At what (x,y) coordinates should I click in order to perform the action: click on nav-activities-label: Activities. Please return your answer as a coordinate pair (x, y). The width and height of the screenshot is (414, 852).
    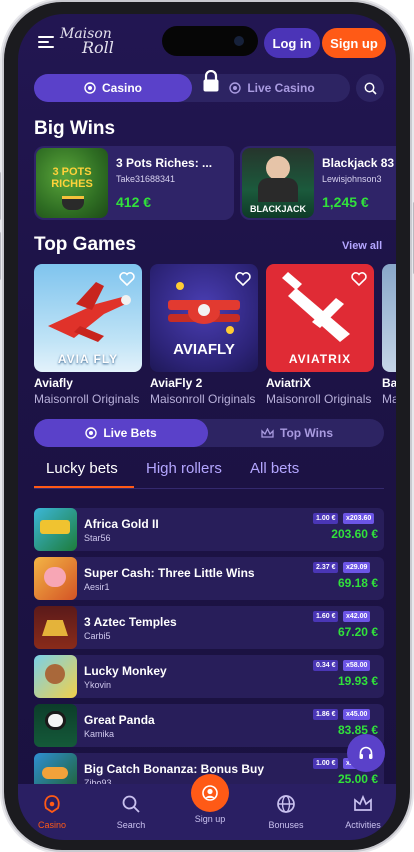
    Looking at the image, I should click on (363, 825).